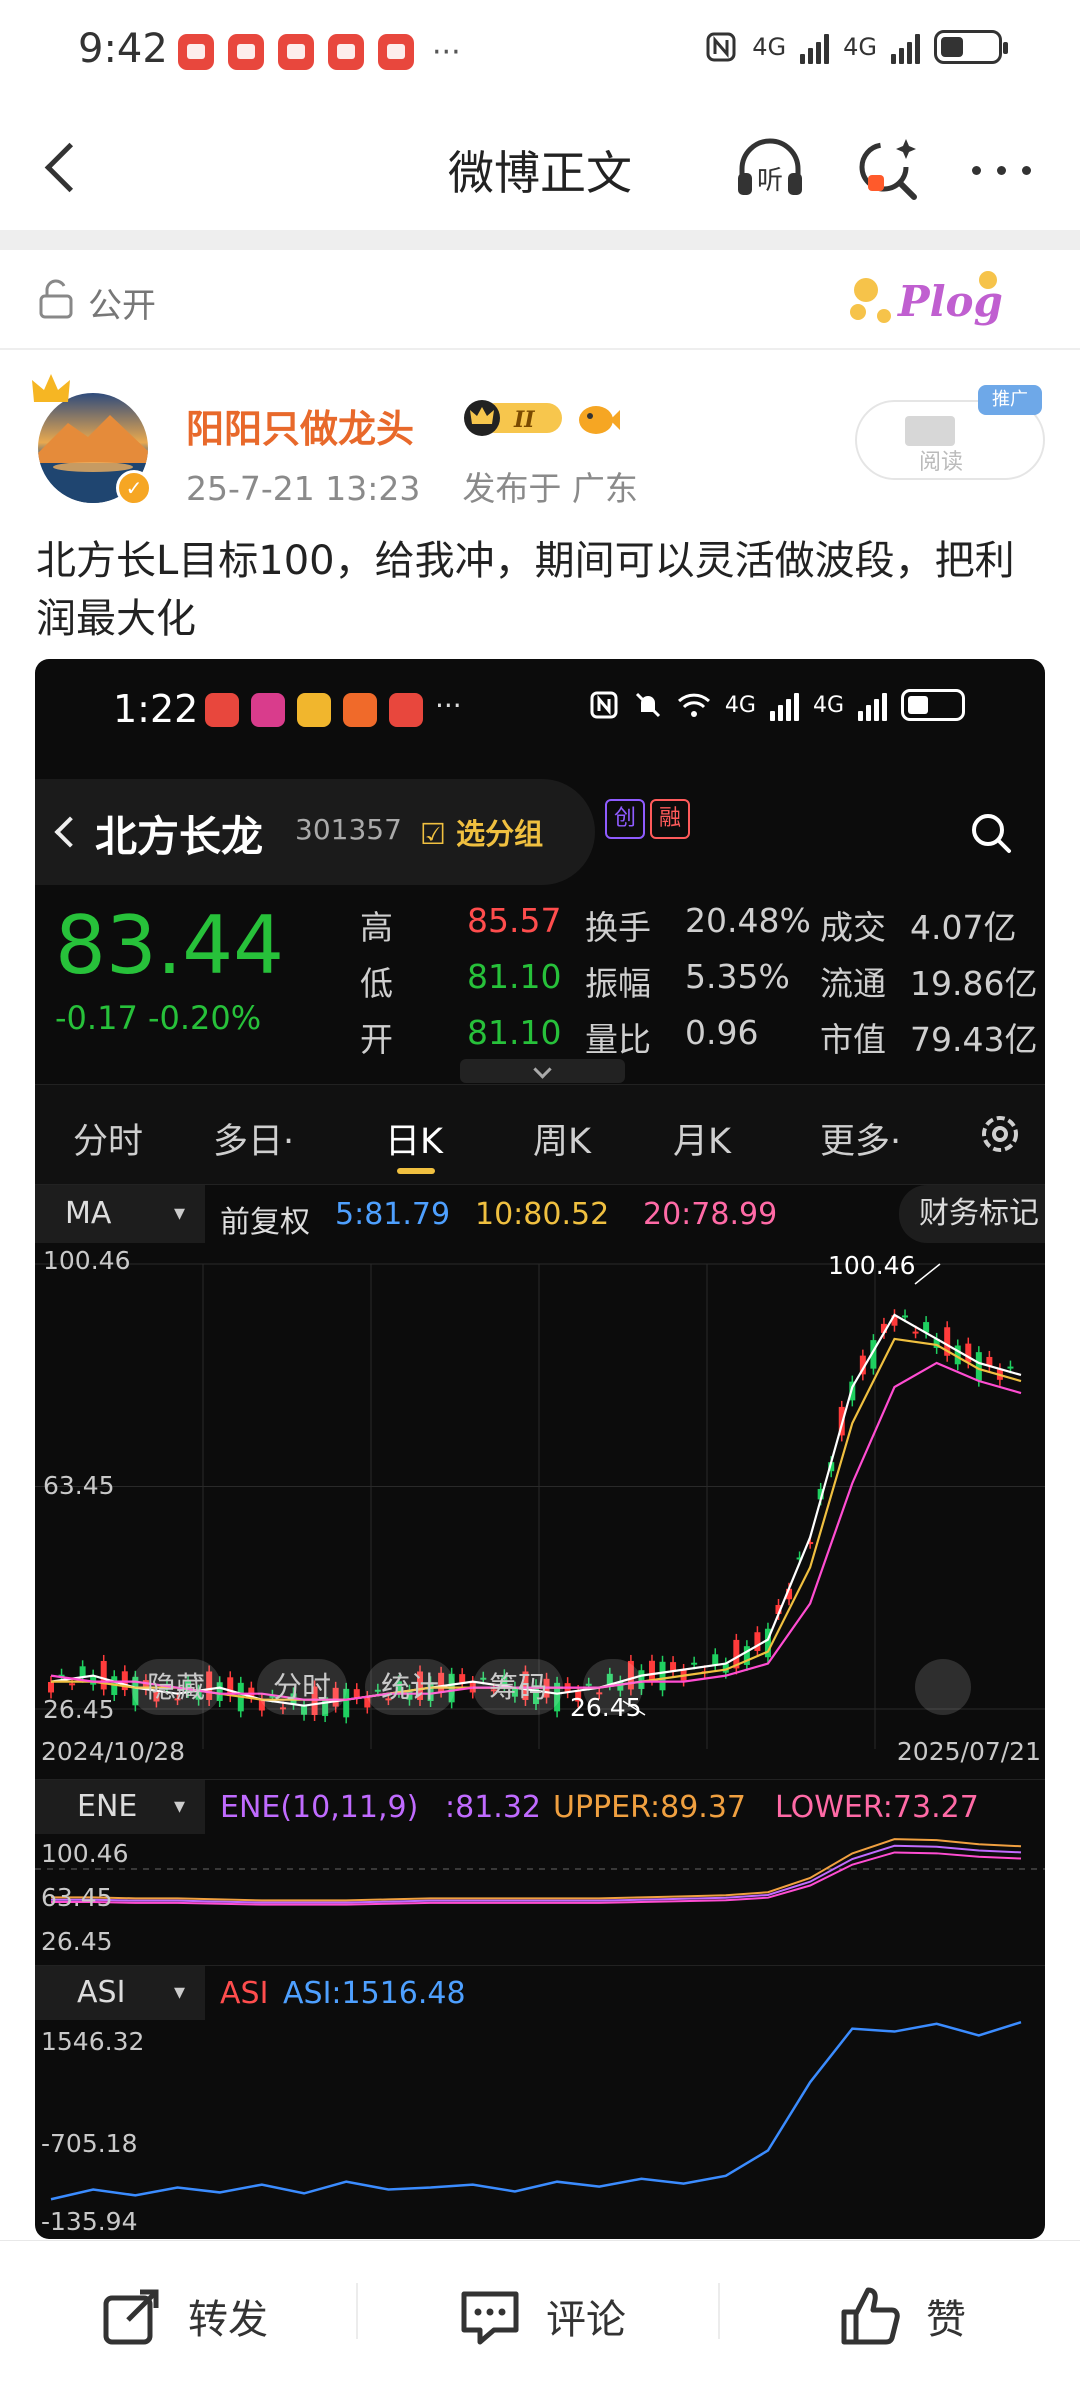 Image resolution: width=1080 pixels, height=2390 pixels. I want to click on stock-back-icon, so click(66, 832).